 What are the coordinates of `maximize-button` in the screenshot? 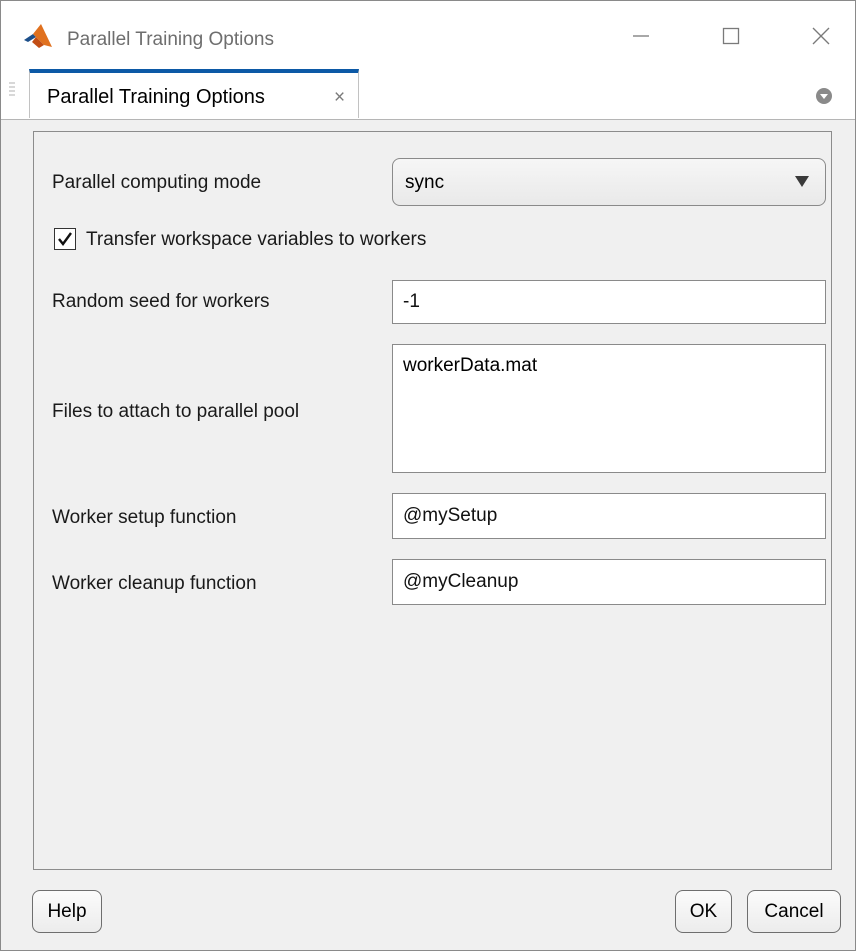 It's located at (731, 38).